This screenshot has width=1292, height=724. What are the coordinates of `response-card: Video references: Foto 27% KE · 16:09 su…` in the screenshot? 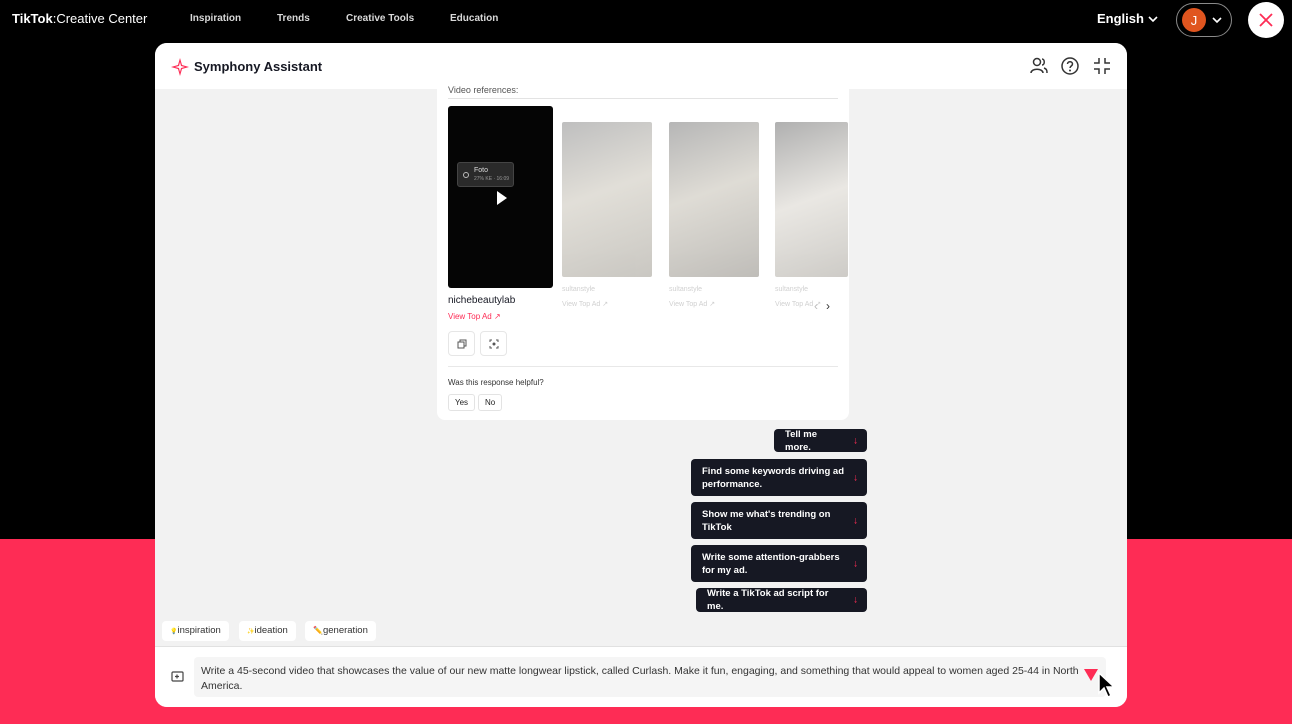 It's located at (643, 252).